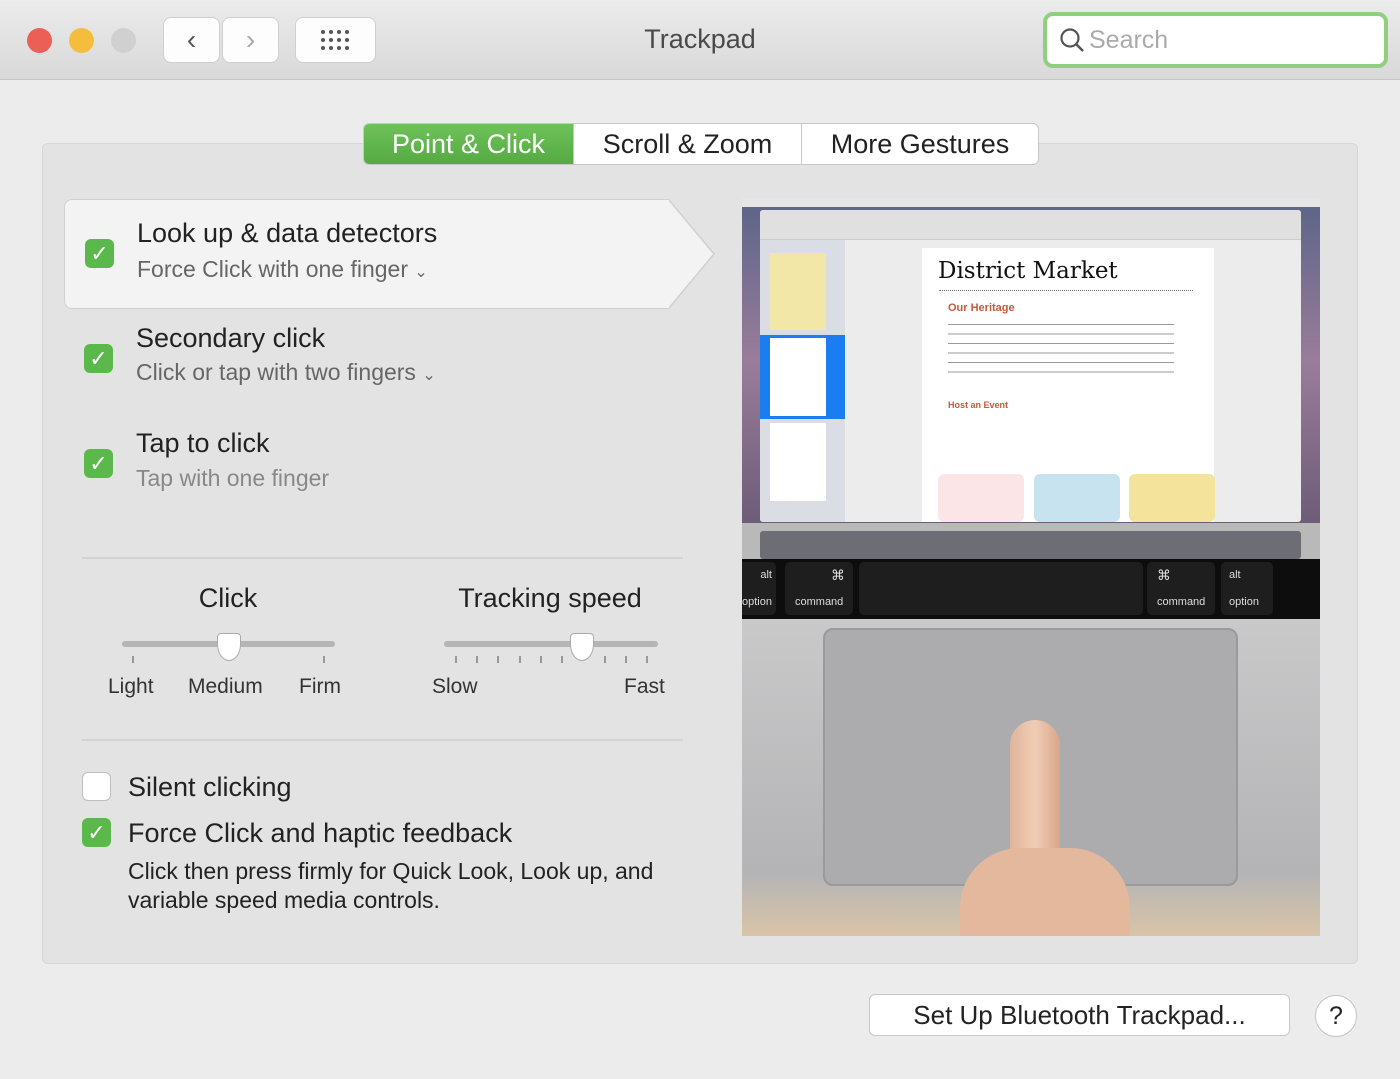  Describe the element at coordinates (374, 465) in the screenshot. I see `option-tap-to-click: ✓ Tap to click Tap with one finger` at that location.